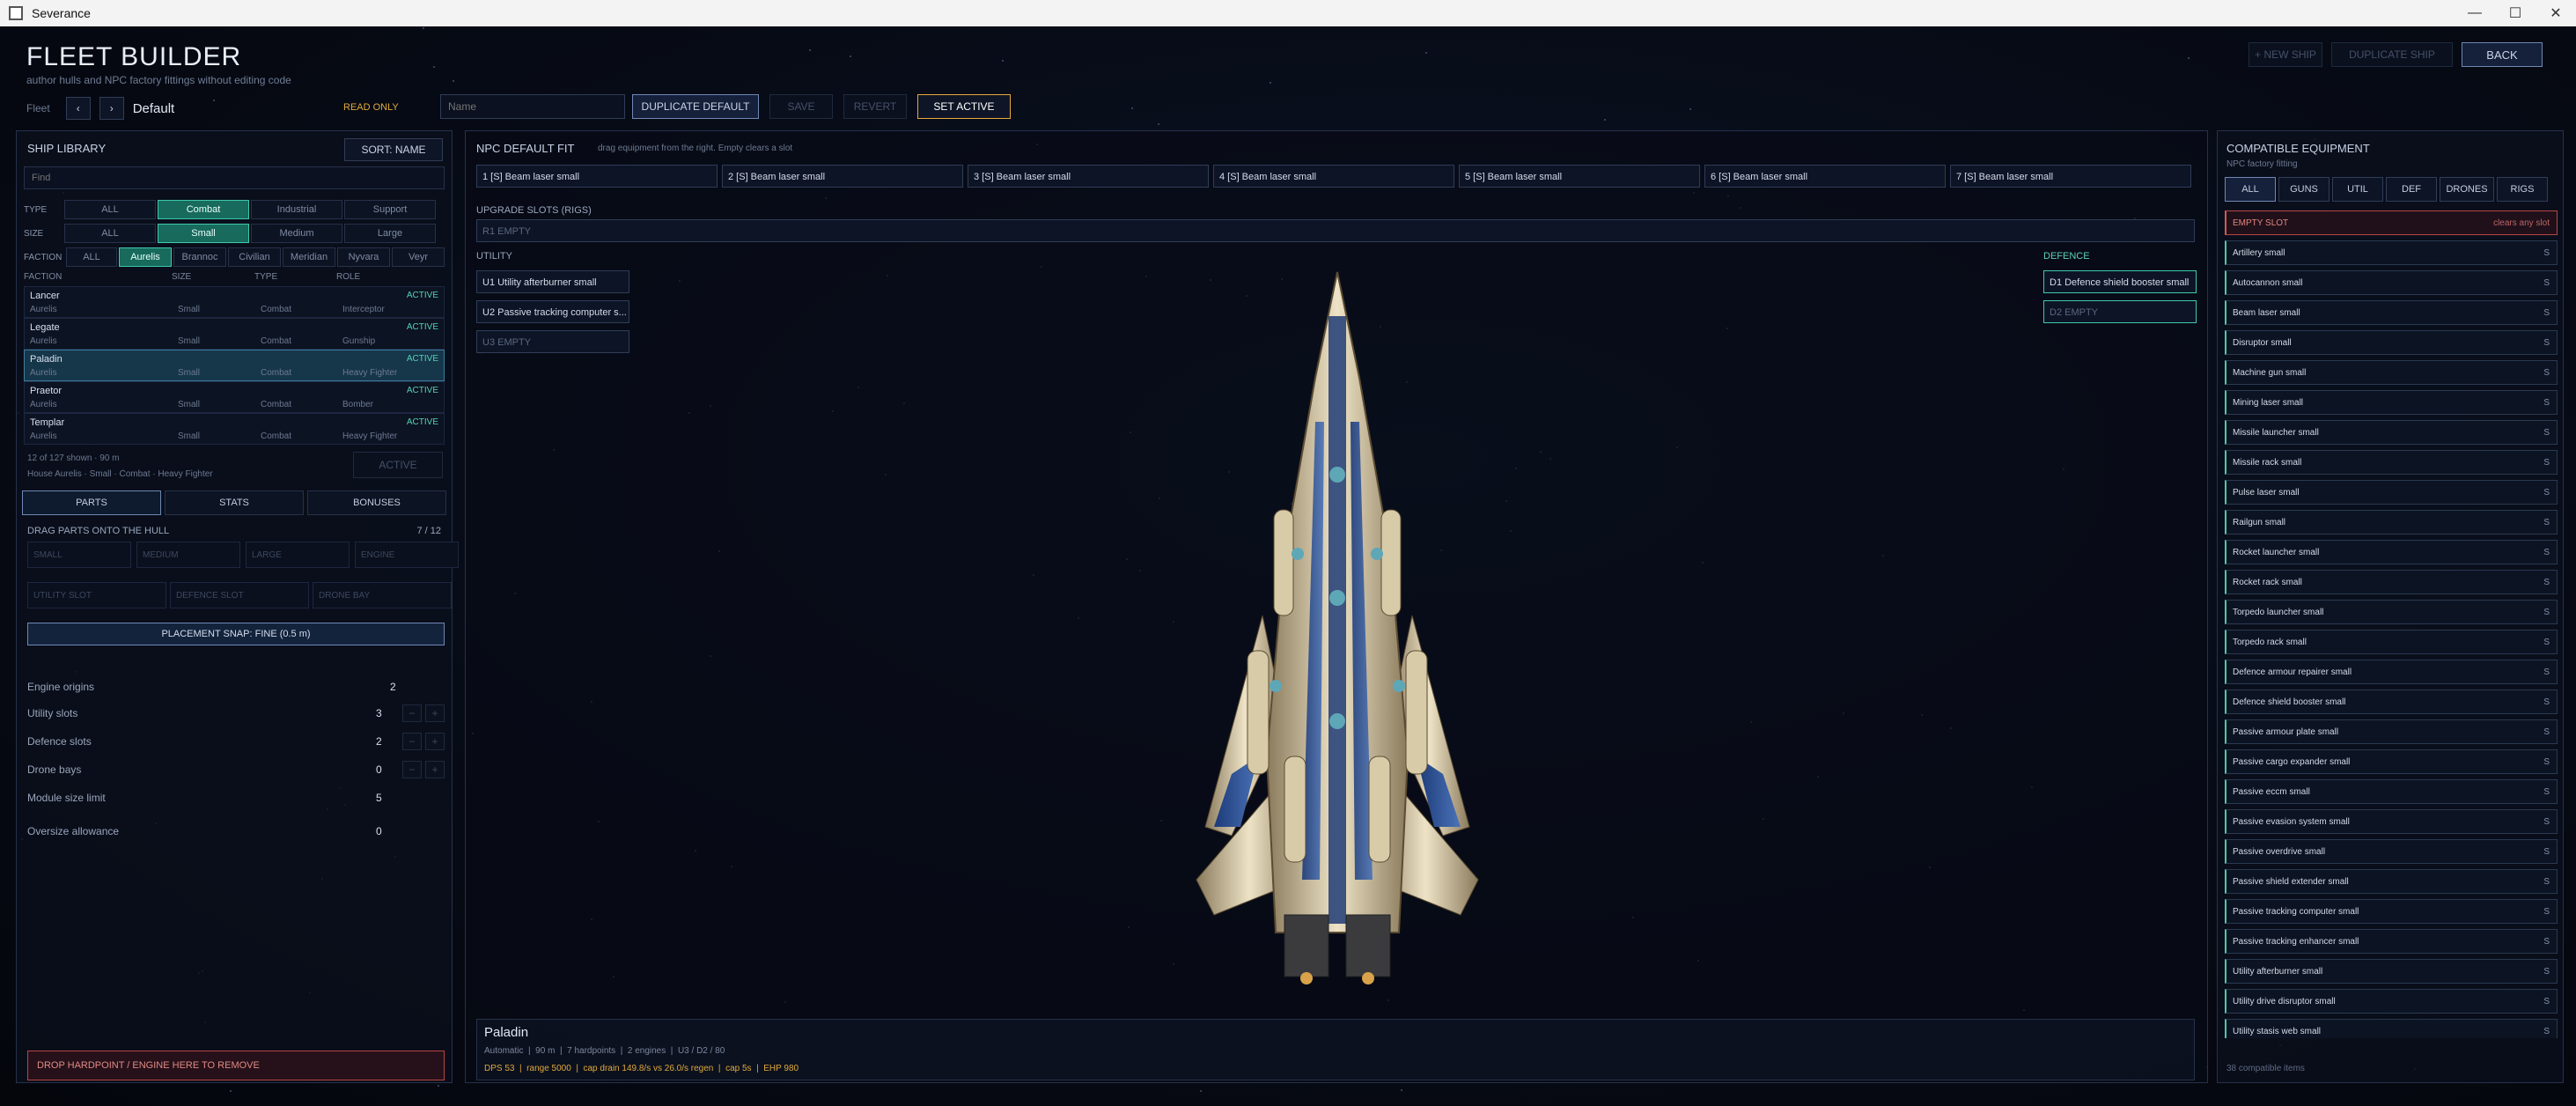 Image resolution: width=2576 pixels, height=1106 pixels. I want to click on size-option: Medium, so click(297, 233).